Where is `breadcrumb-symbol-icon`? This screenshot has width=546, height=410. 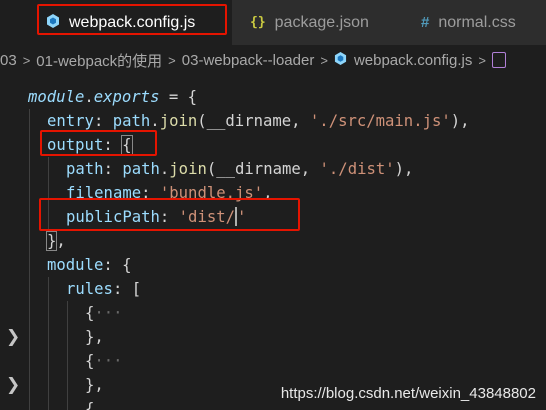
breadcrumb-symbol-icon is located at coordinates (498, 60).